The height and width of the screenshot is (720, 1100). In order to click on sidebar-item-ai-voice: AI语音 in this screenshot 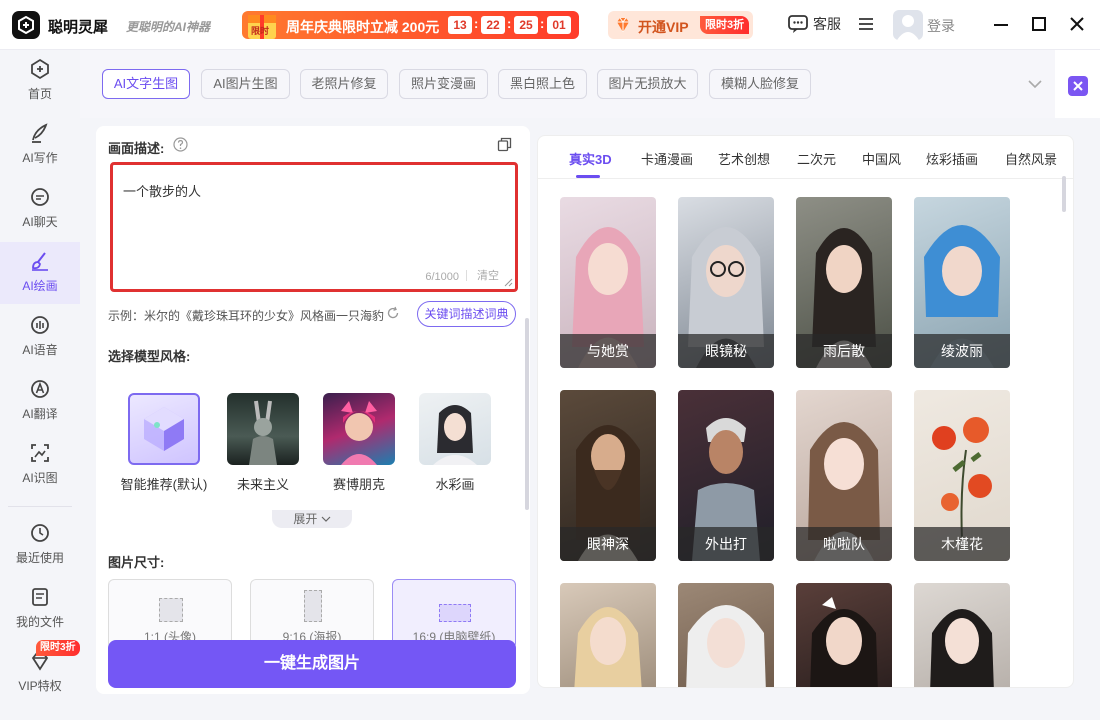, I will do `click(40, 337)`.